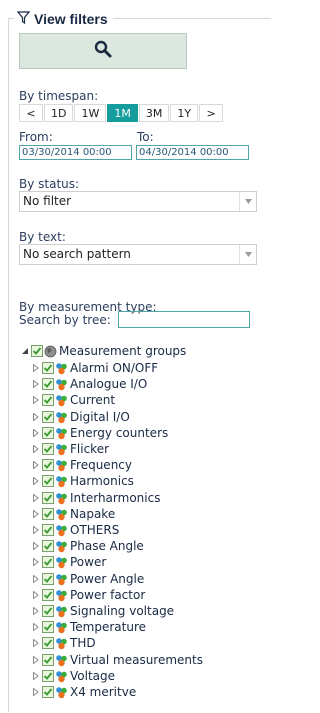  I want to click on tree-item: Alarmi ON/OFF, so click(95, 368).